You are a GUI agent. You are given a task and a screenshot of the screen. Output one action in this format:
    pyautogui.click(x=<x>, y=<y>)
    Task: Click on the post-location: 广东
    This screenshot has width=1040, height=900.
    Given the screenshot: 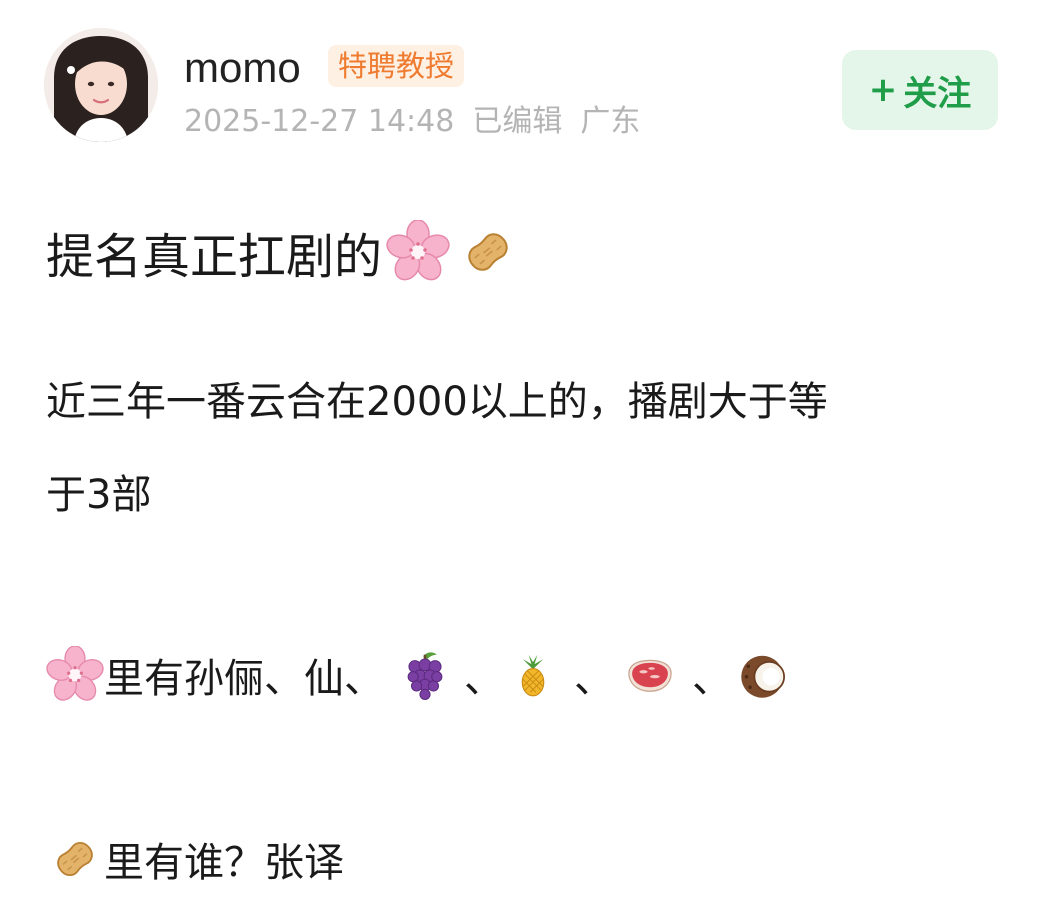 What is the action you would take?
    pyautogui.click(x=610, y=121)
    